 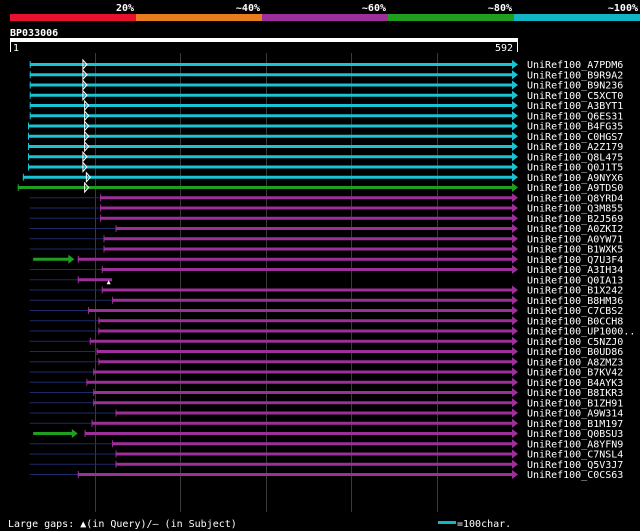 What do you see at coordinates (34, 33) in the screenshot?
I see `query-name: BP033006` at bounding box center [34, 33].